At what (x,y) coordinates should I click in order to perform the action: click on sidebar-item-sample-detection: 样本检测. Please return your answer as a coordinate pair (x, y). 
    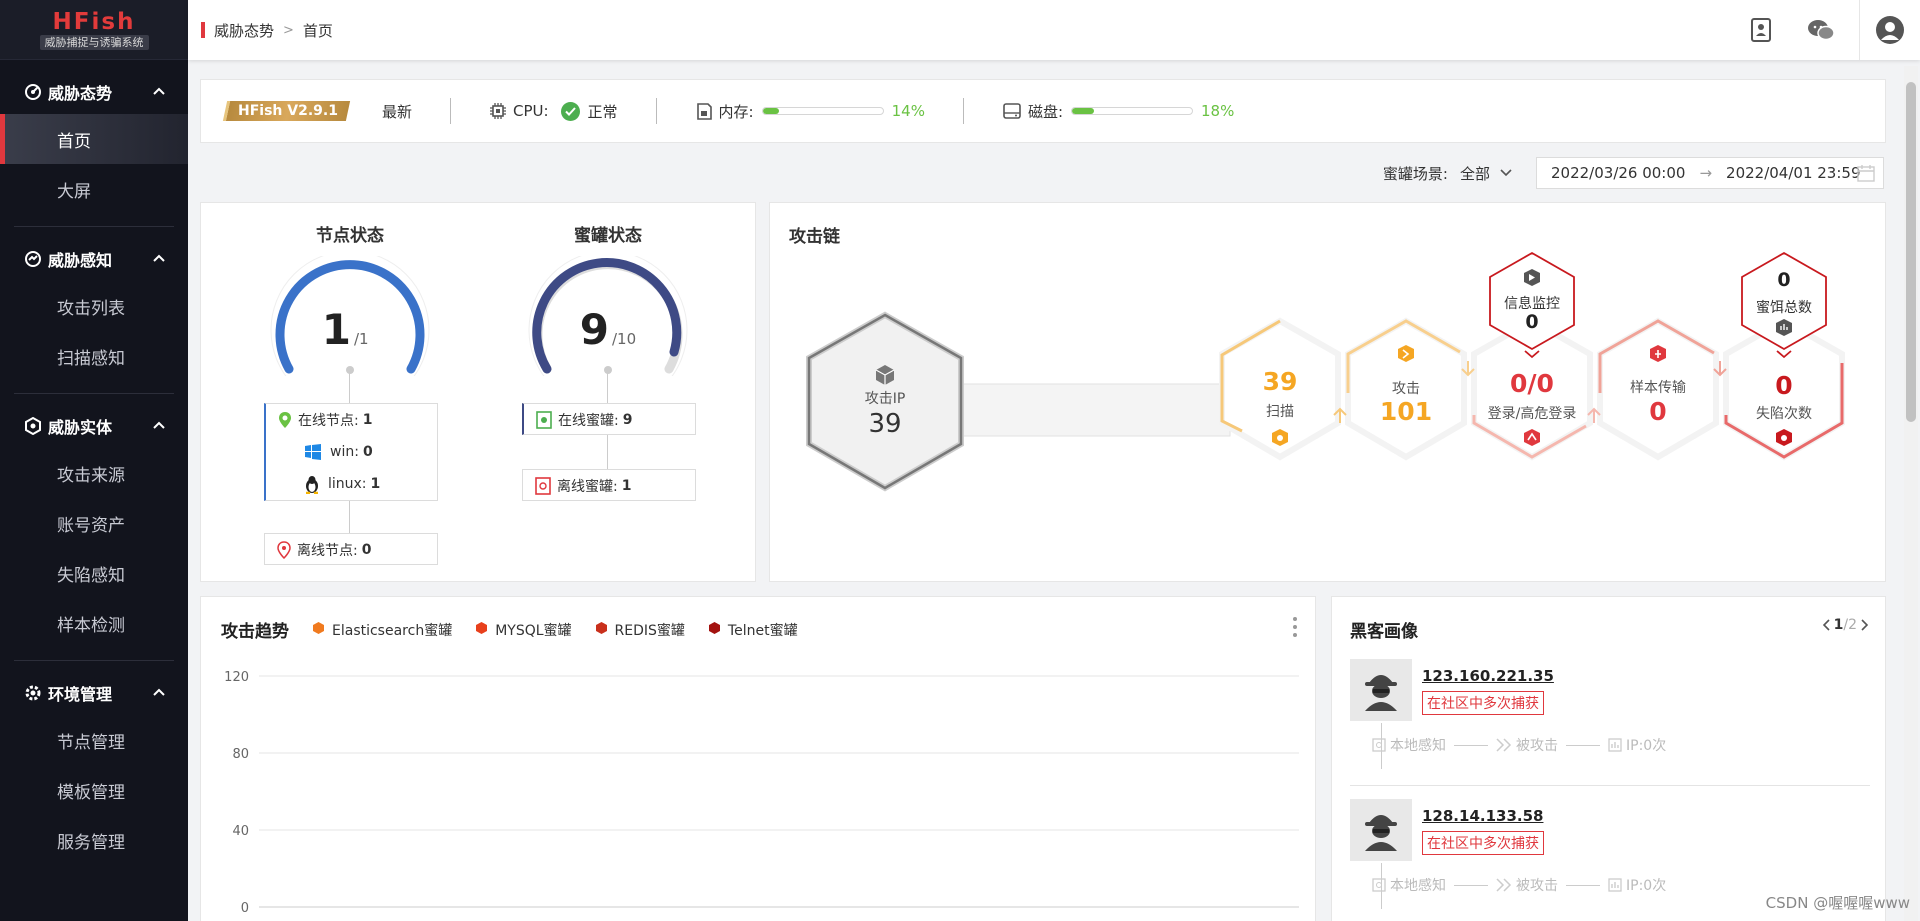
    Looking at the image, I should click on (94, 623).